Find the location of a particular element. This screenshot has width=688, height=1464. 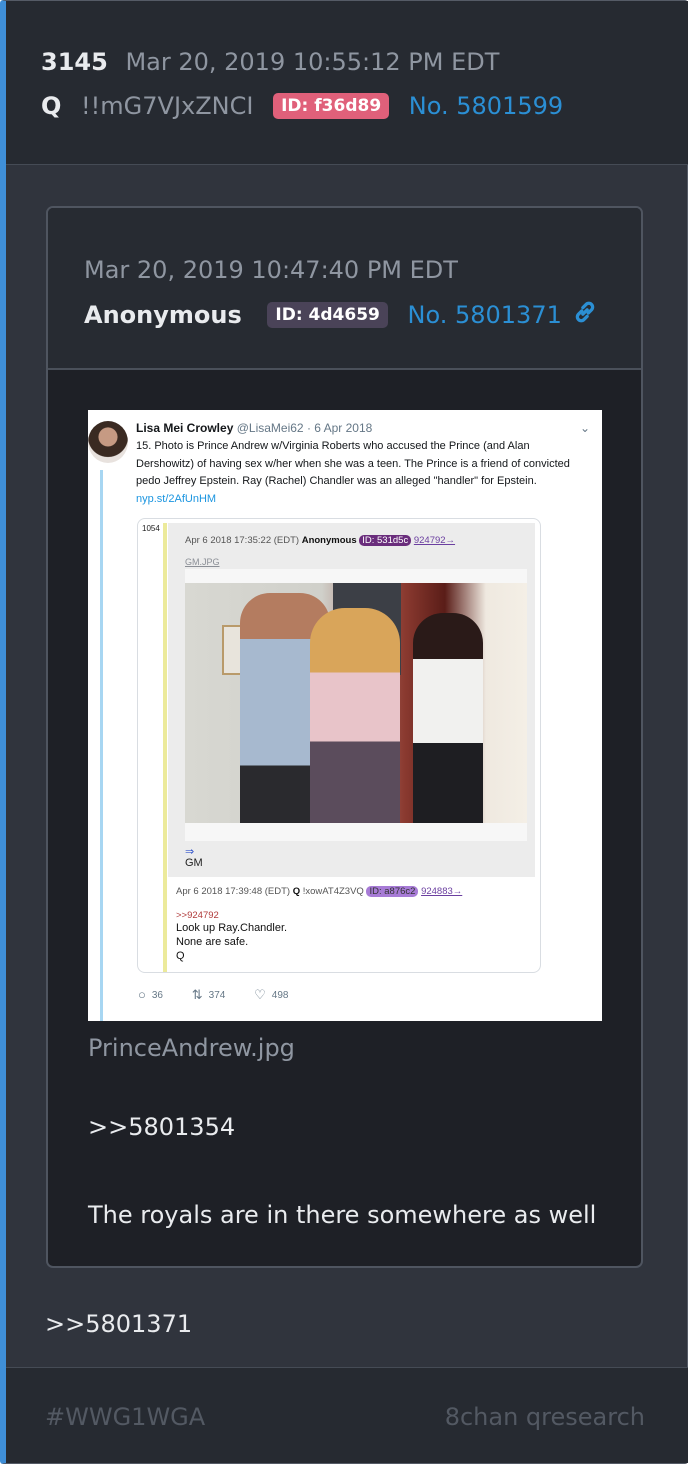

embed-post-id: ID: 531d5c is located at coordinates (385, 540).